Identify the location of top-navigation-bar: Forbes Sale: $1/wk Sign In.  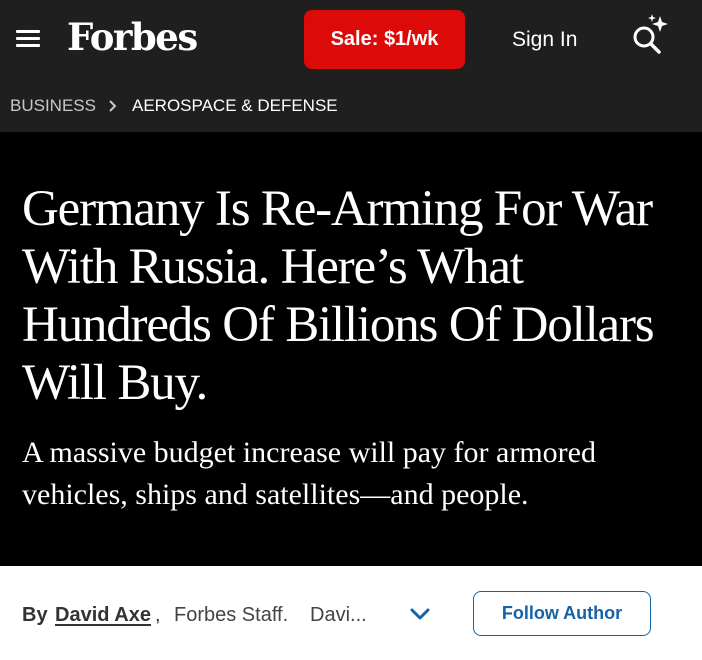
(351, 40).